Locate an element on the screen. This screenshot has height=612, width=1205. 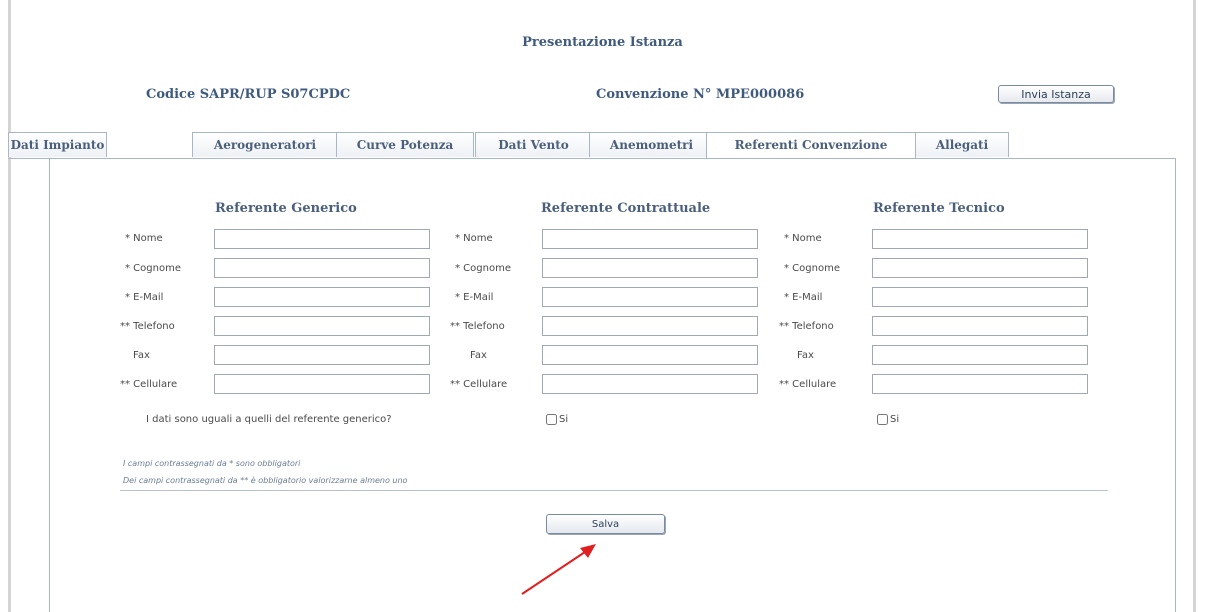
label-telefono-tecnico: ** Telefono is located at coordinates (806, 326).